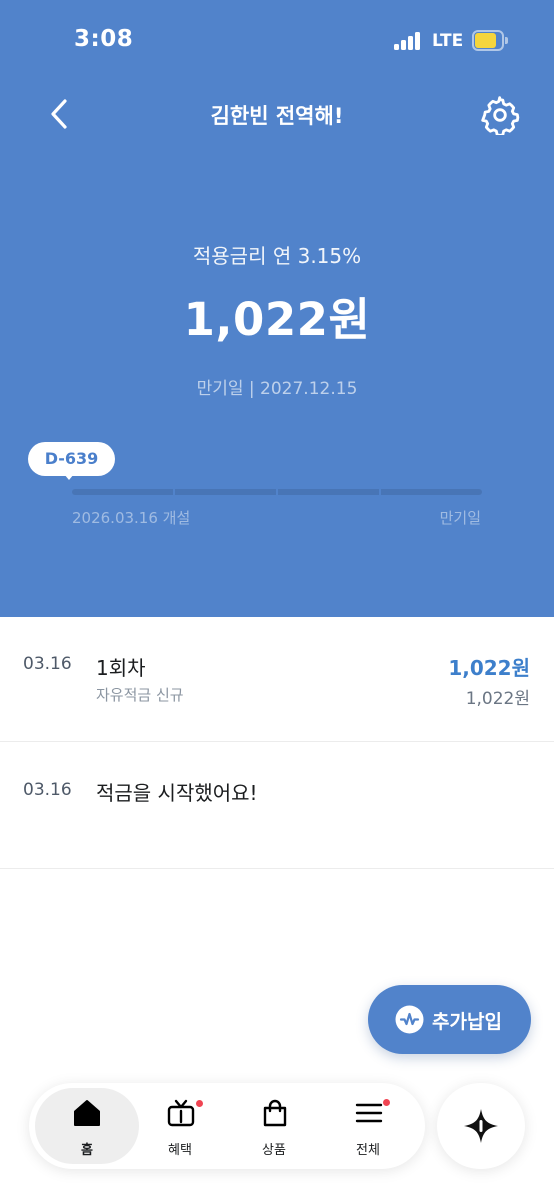 The image size is (554, 1200). I want to click on signal-icon, so click(409, 41).